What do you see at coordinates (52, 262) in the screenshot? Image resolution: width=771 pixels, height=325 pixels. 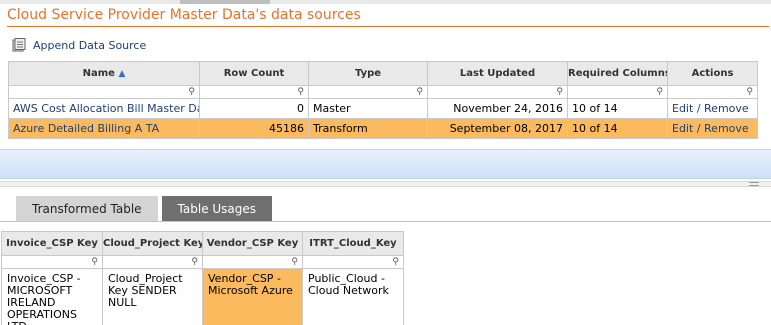 I see `filter-invoice-csp-key: ⚲` at bounding box center [52, 262].